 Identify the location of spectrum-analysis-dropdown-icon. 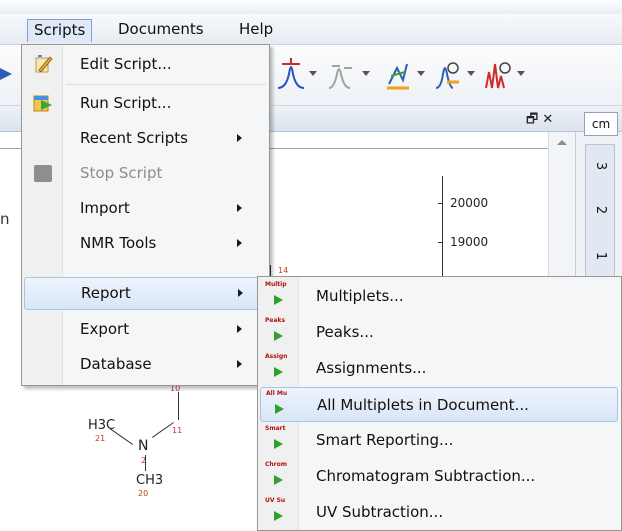
(521, 73).